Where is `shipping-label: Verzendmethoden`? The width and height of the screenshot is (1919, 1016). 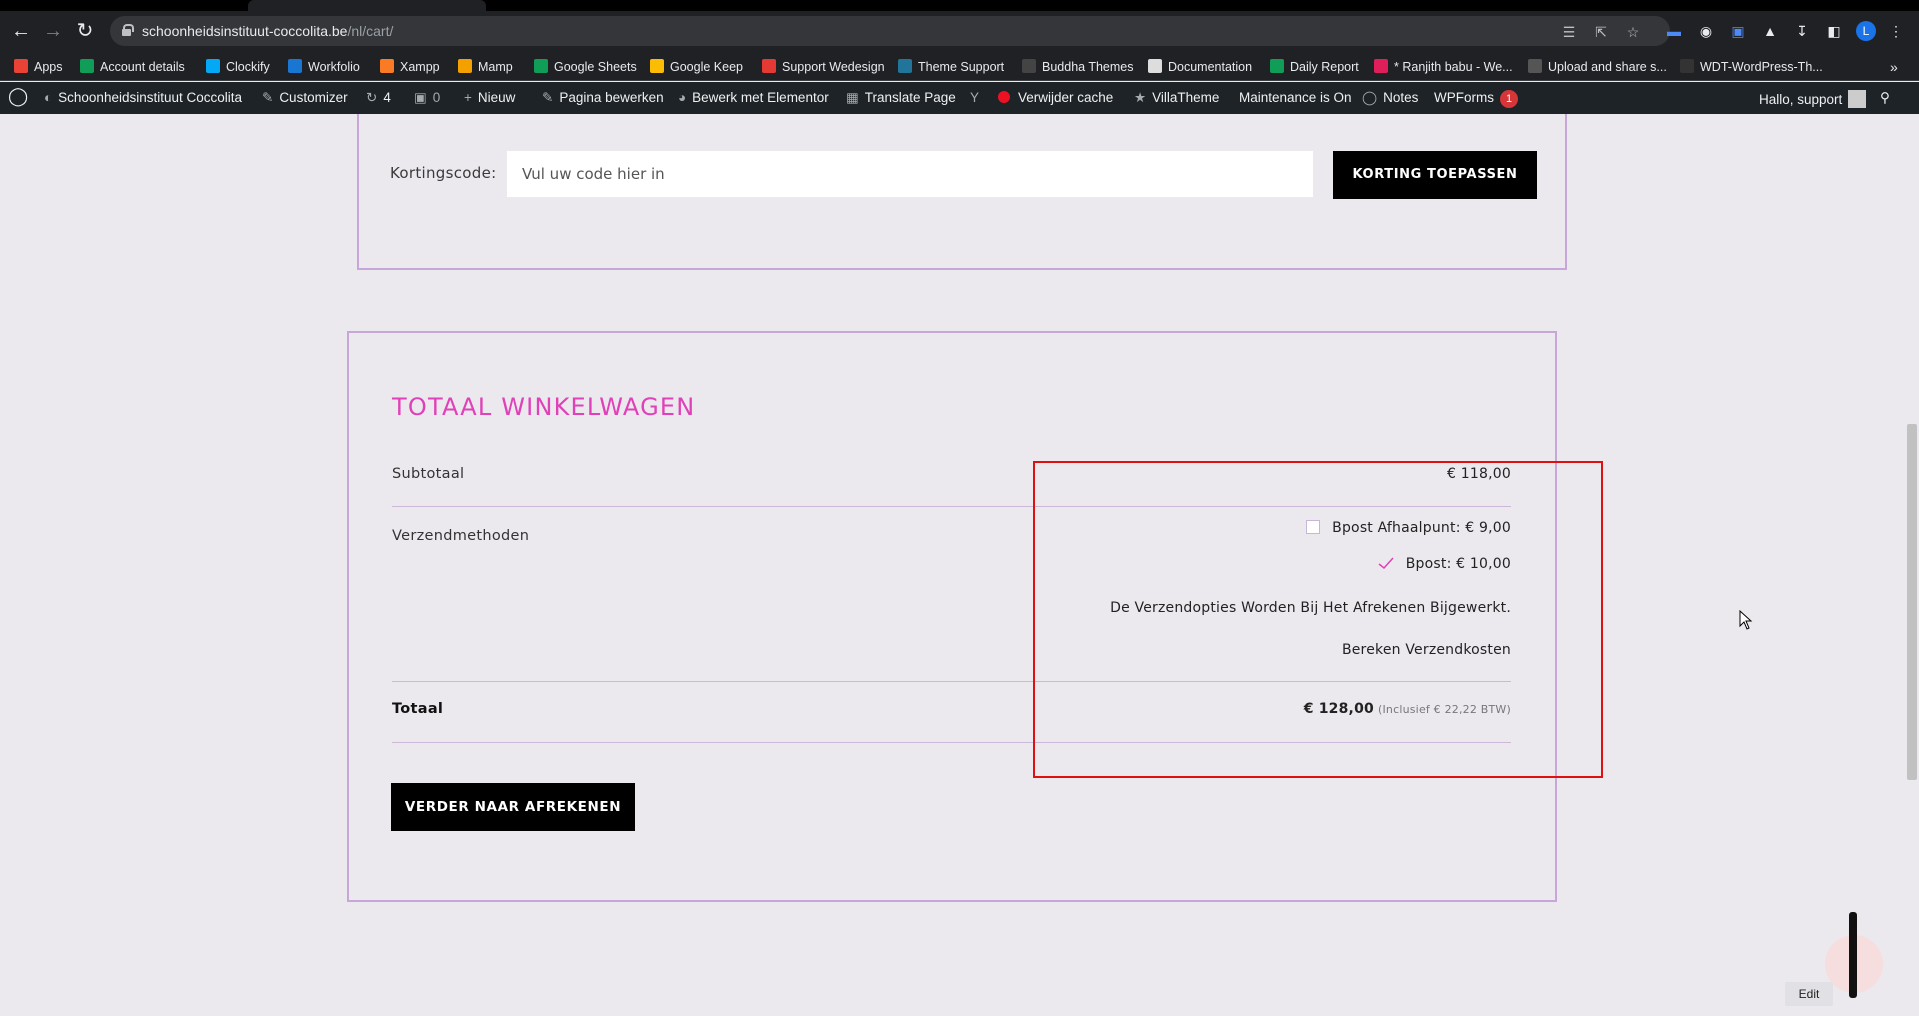 shipping-label: Verzendmethoden is located at coordinates (461, 536).